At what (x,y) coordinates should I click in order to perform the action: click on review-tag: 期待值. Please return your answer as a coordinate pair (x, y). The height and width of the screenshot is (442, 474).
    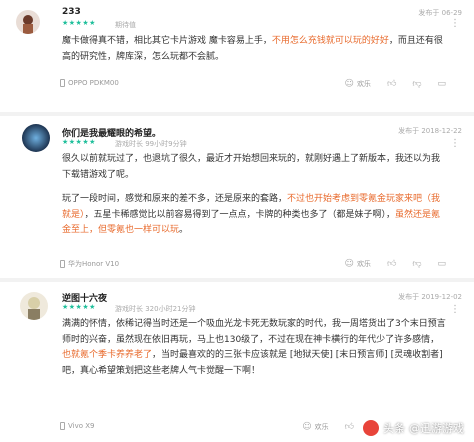
    Looking at the image, I should click on (125, 25).